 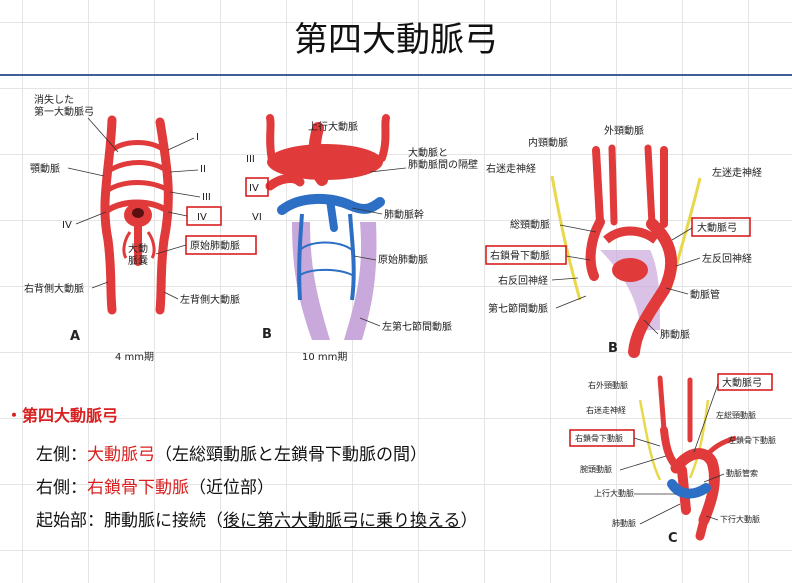 What do you see at coordinates (742, 382) in the screenshot?
I see `label-aortic-arch-c: 大動脈弓` at bounding box center [742, 382].